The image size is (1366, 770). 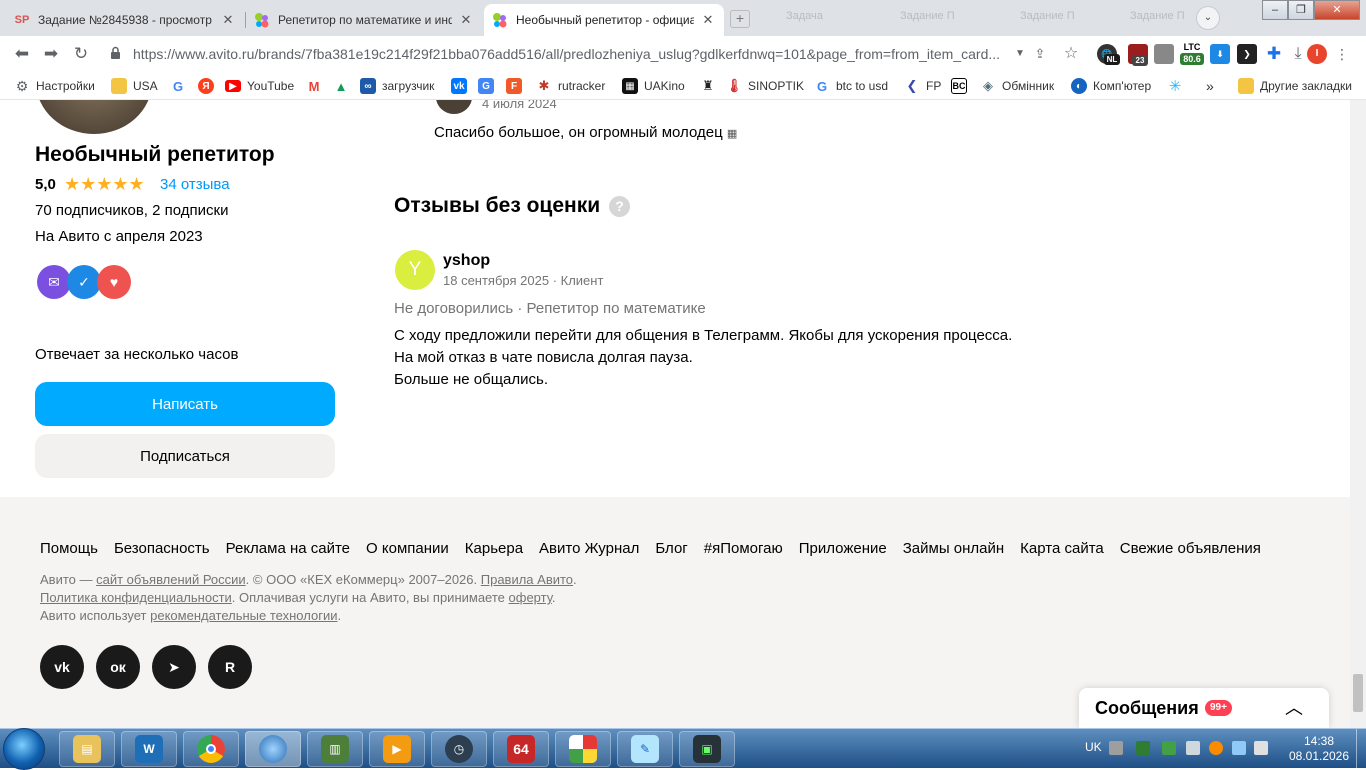 I want to click on vk-icon: vk, so click(x=62, y=667).